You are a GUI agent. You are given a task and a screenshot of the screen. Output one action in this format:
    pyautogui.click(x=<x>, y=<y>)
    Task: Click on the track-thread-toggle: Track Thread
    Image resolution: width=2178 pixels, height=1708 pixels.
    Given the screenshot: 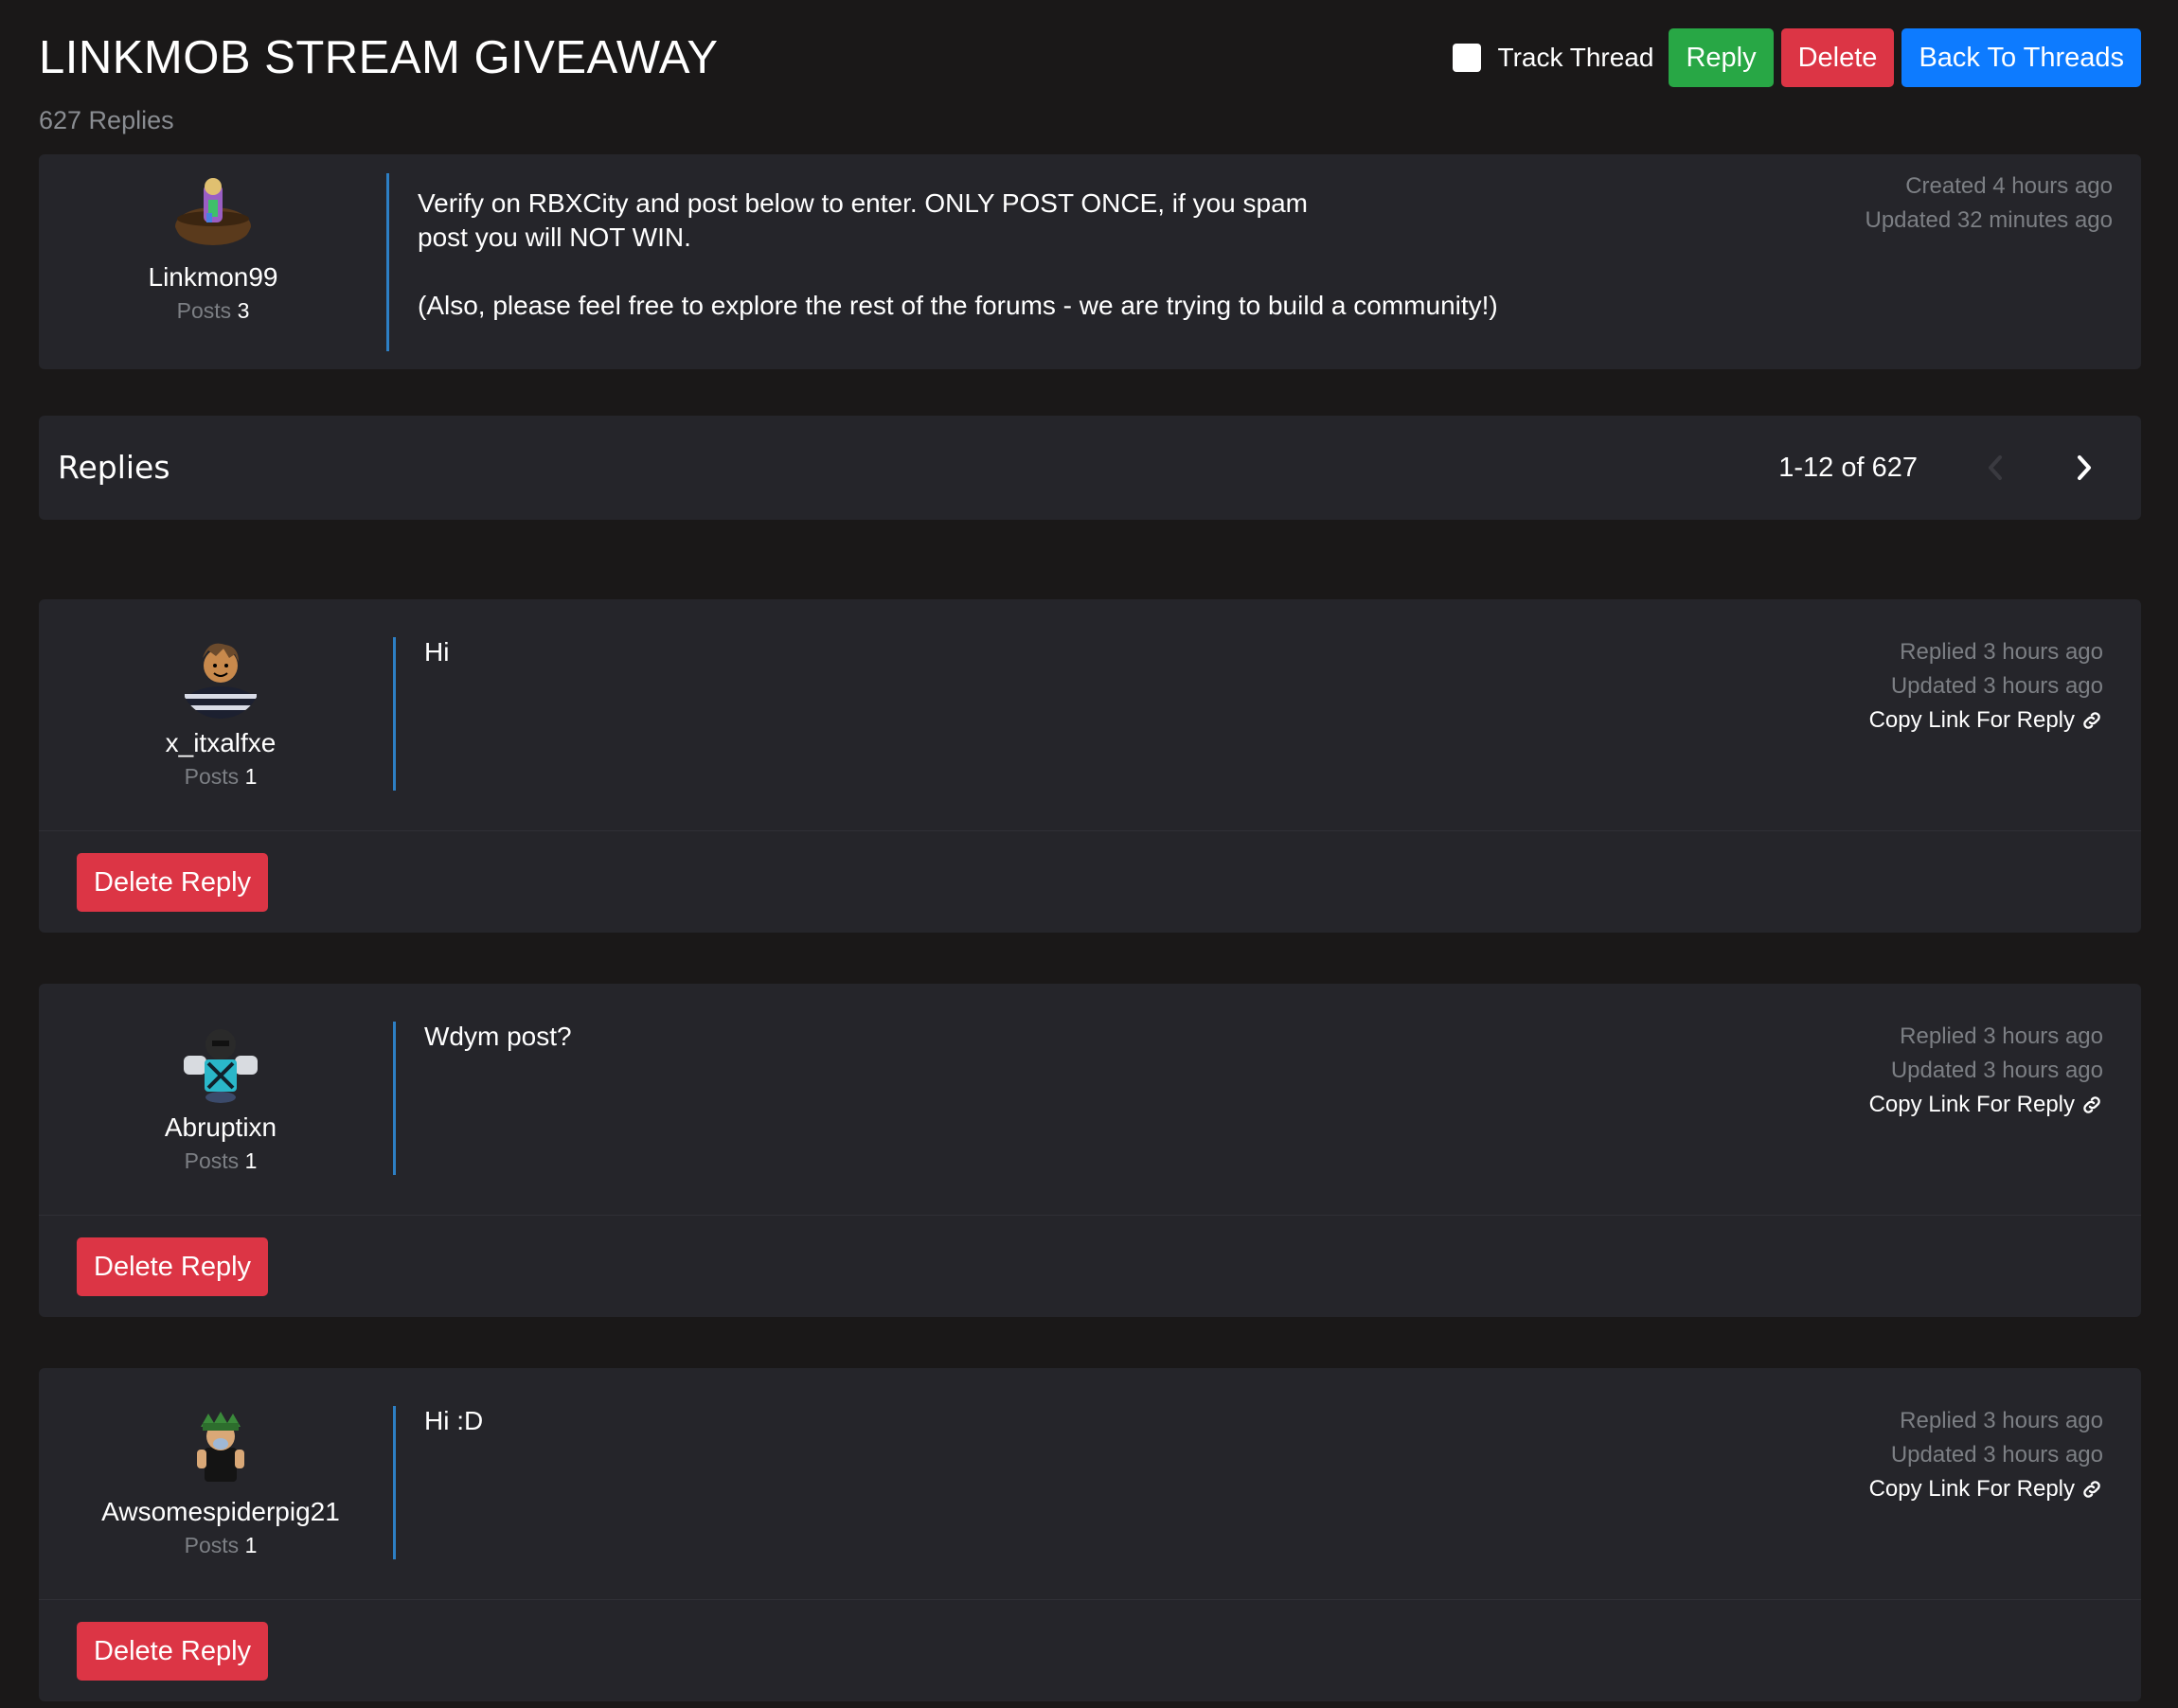 What is the action you would take?
    pyautogui.click(x=1553, y=58)
    